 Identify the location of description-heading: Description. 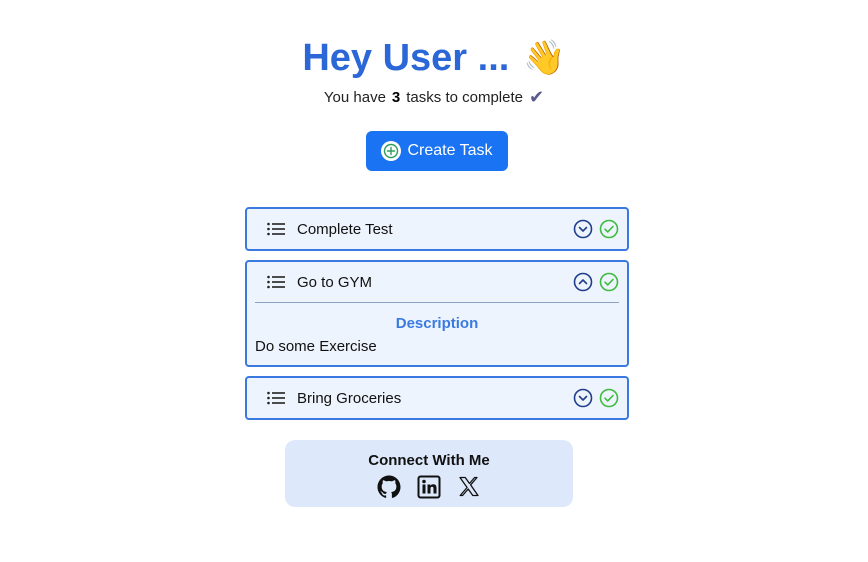
(437, 323).